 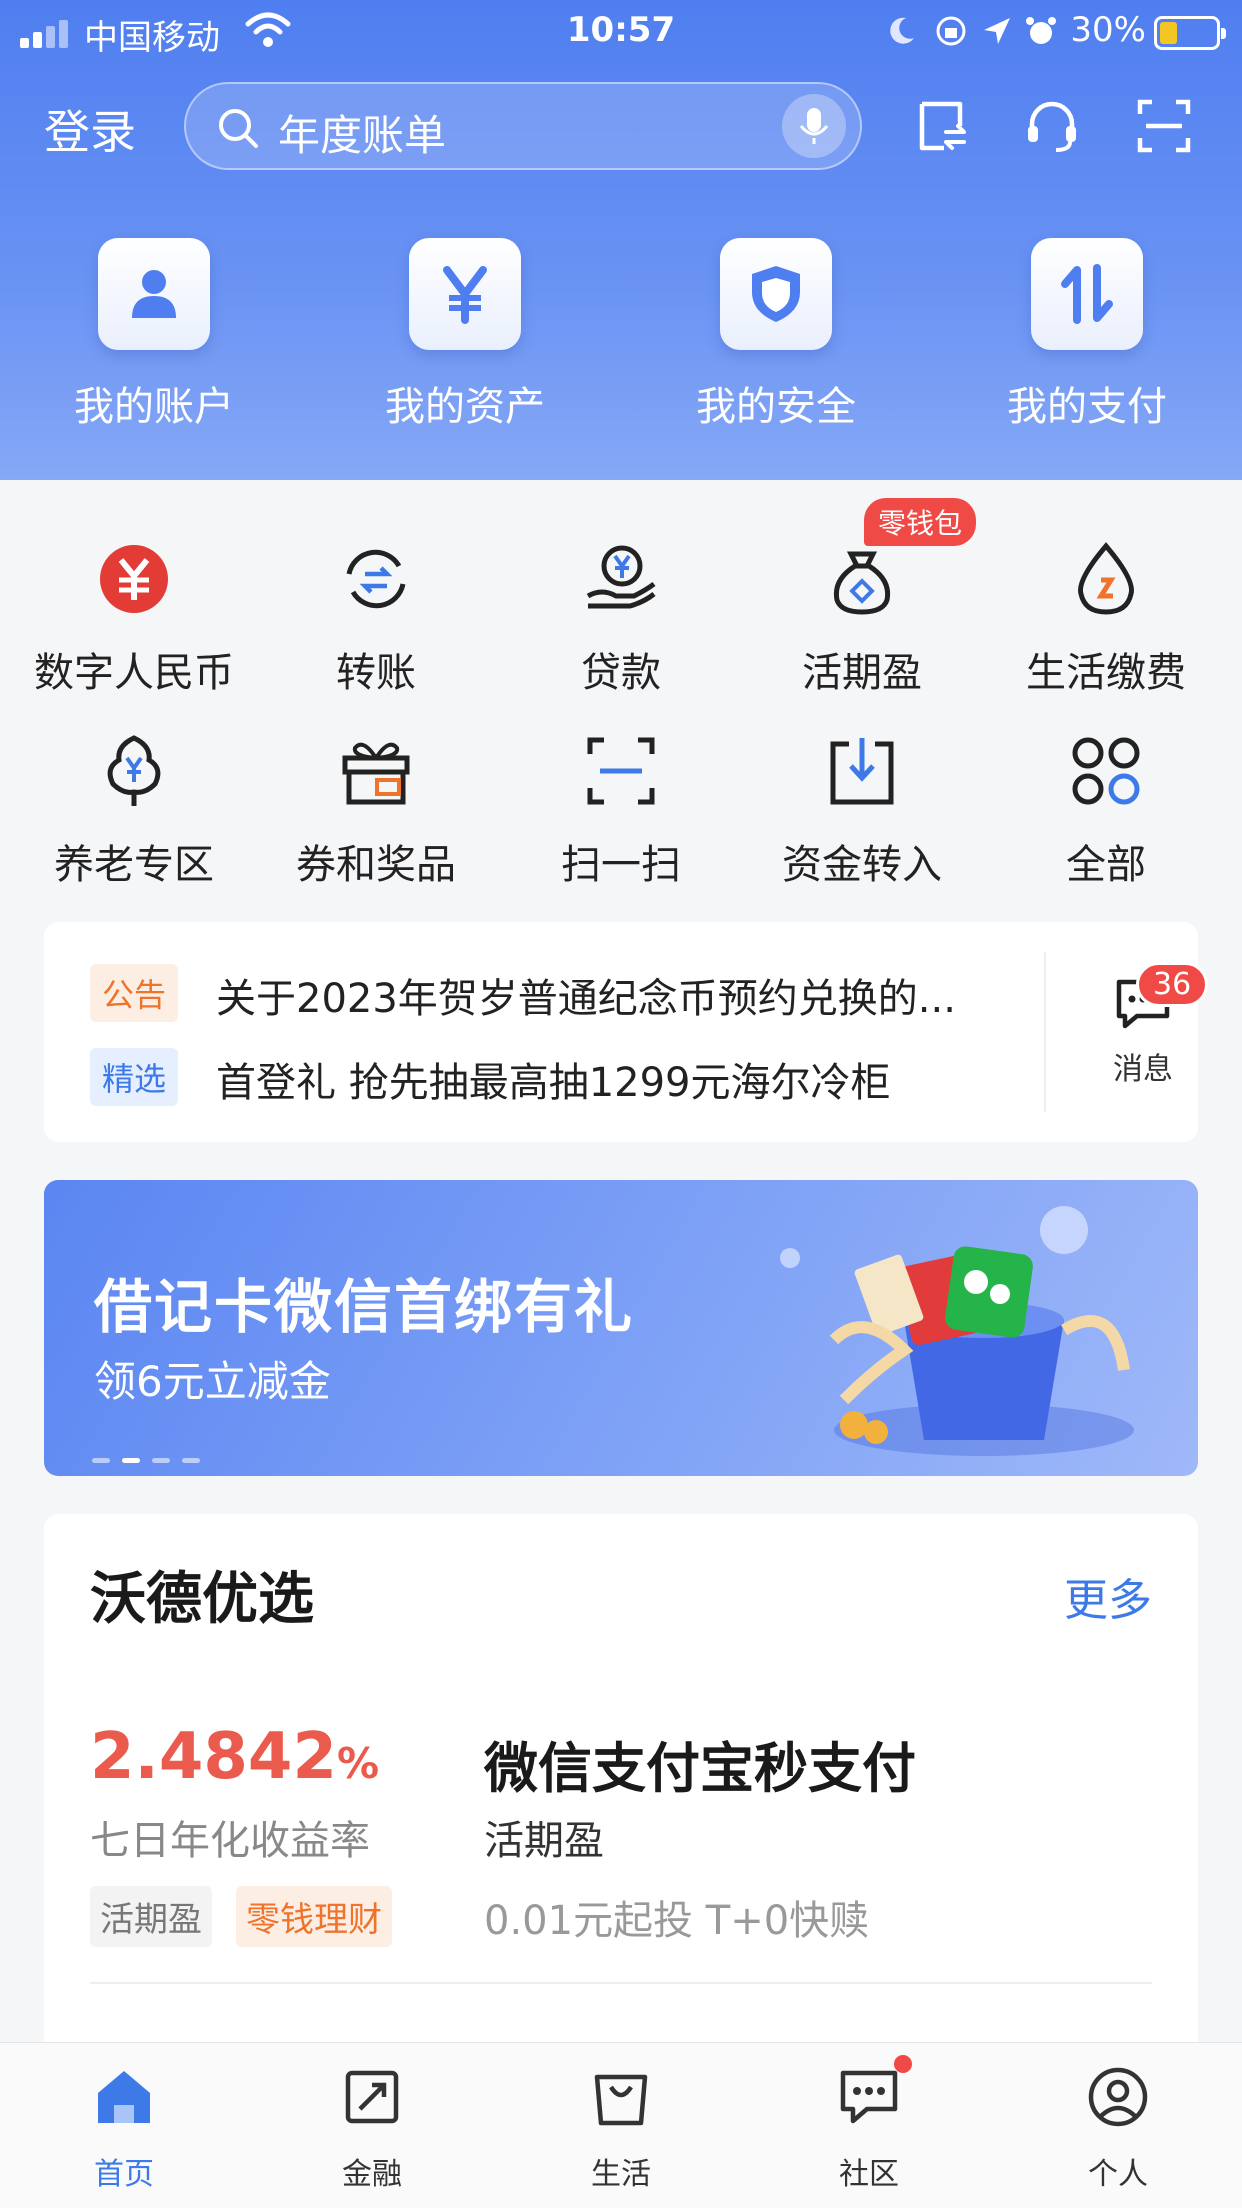 I want to click on transfer-arrows-icon, so click(x=1087, y=294).